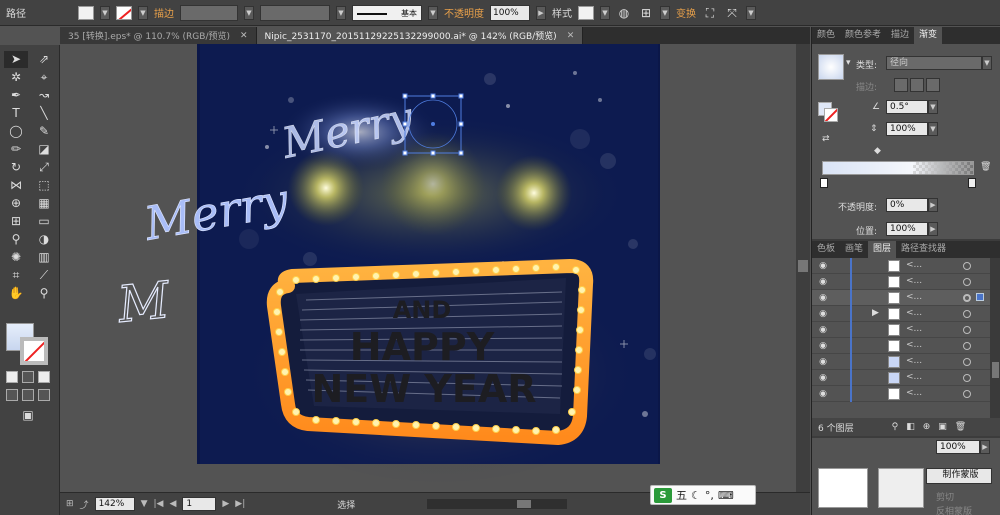  I want to click on gradient-menu-icon: ▾, so click(848, 63).